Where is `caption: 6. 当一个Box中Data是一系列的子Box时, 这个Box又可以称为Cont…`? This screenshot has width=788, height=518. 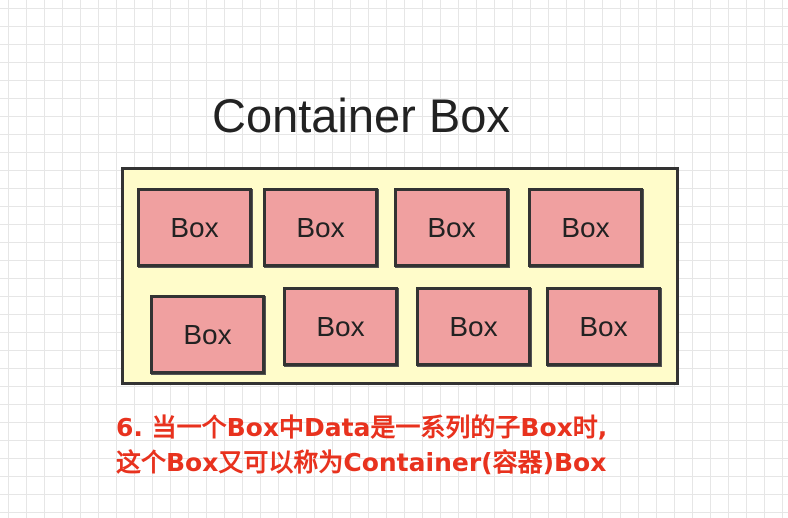
caption: 6. 当一个Box中Data是一系列的子Box时, 这个Box又可以称为Cont… is located at coordinates (361, 445).